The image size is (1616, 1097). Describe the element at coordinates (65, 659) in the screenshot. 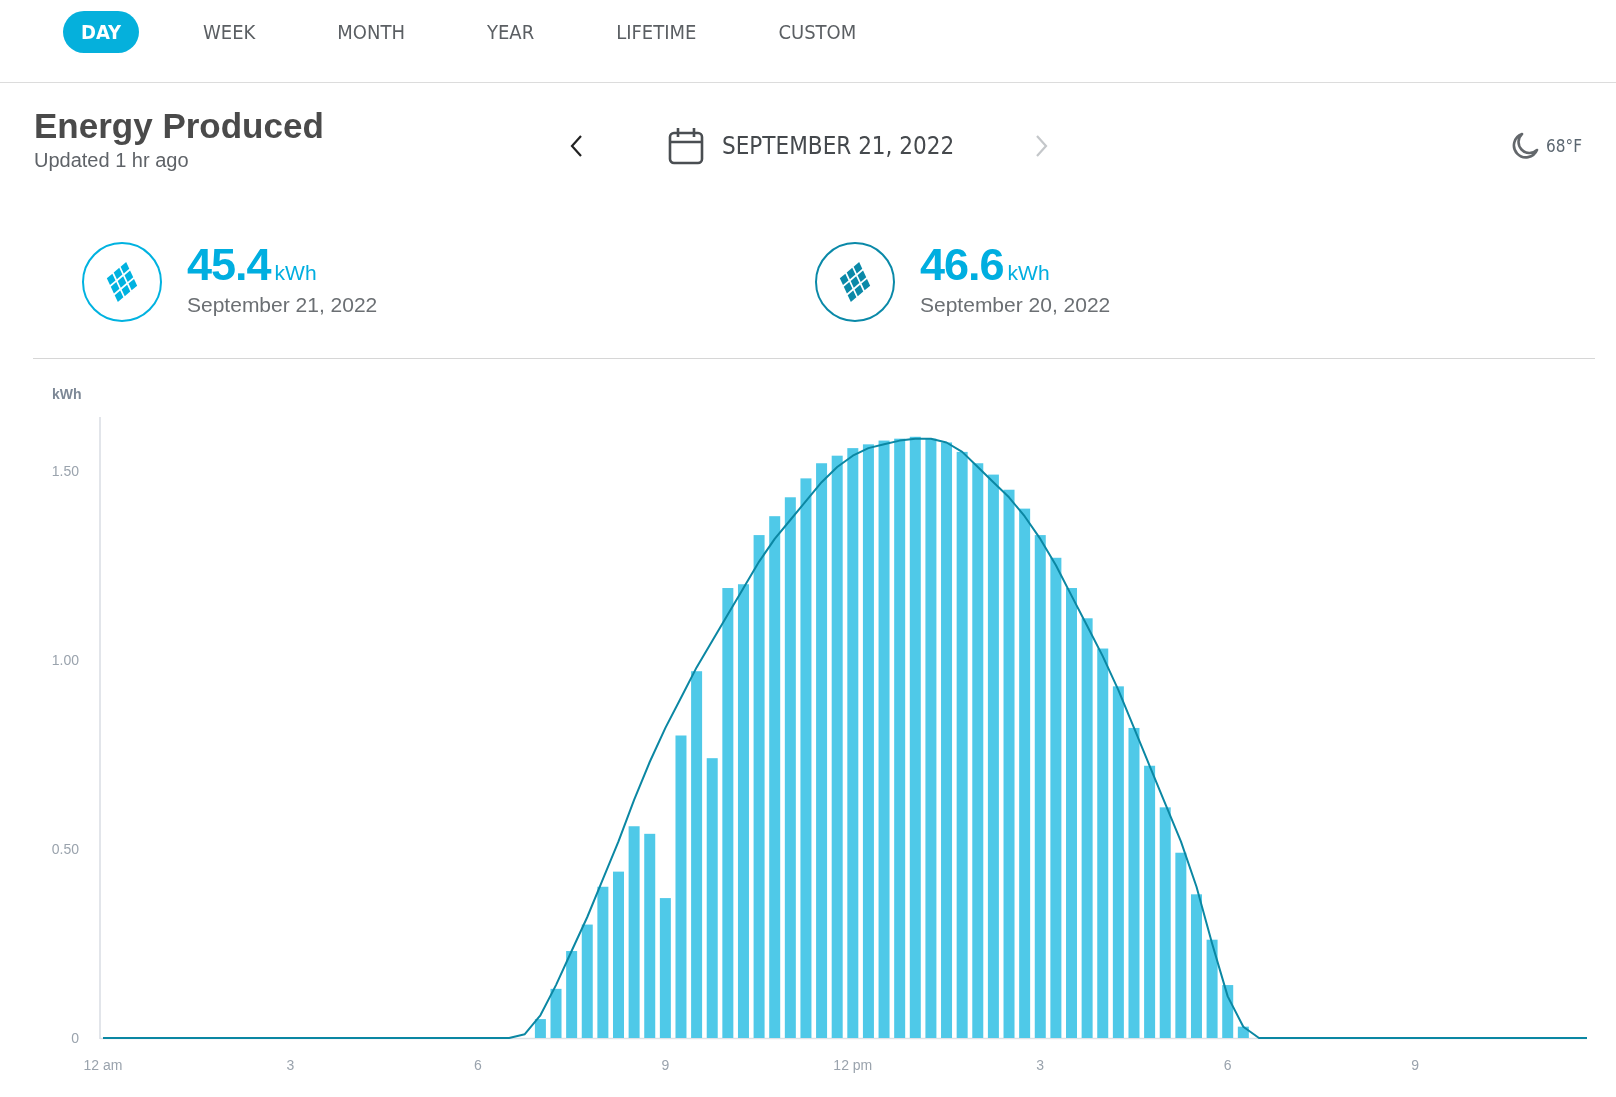

I see `y-tick-label: 1.00` at that location.